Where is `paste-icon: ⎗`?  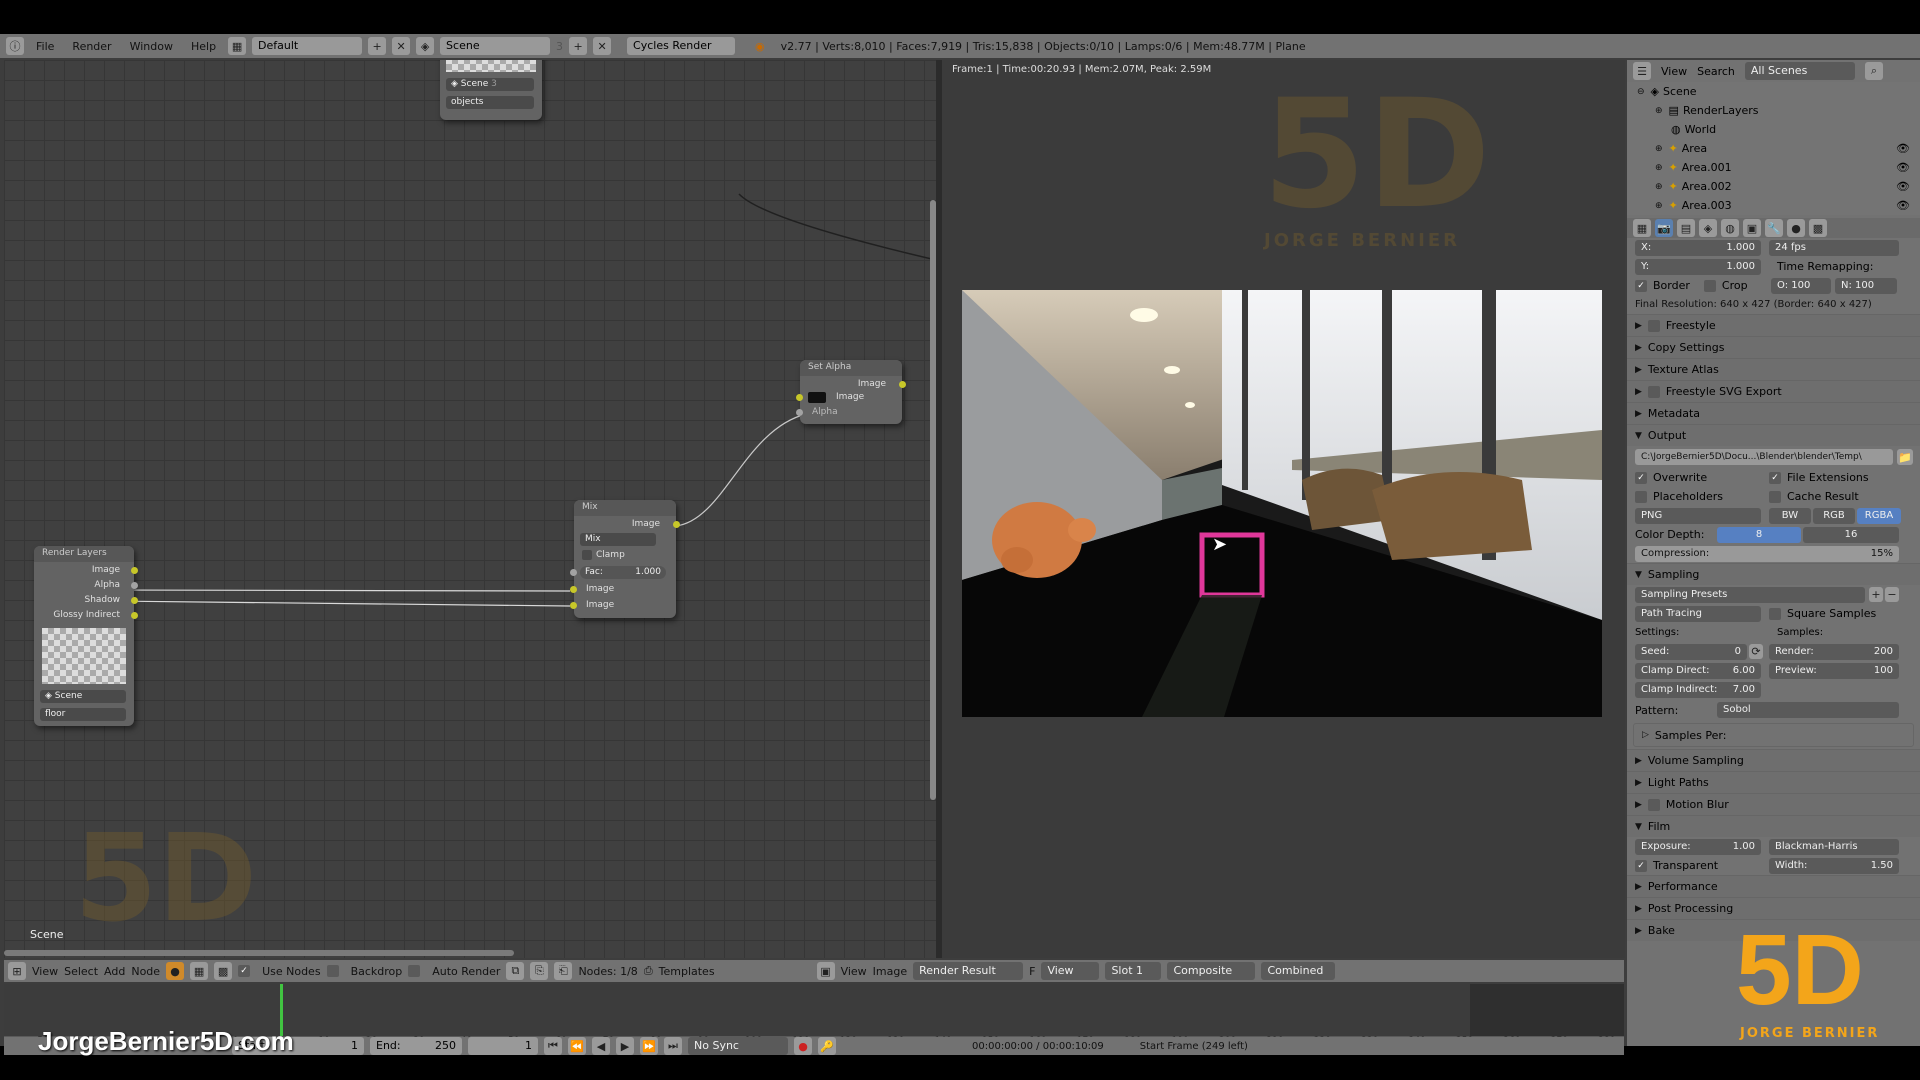
paste-icon: ⎗ is located at coordinates (563, 971).